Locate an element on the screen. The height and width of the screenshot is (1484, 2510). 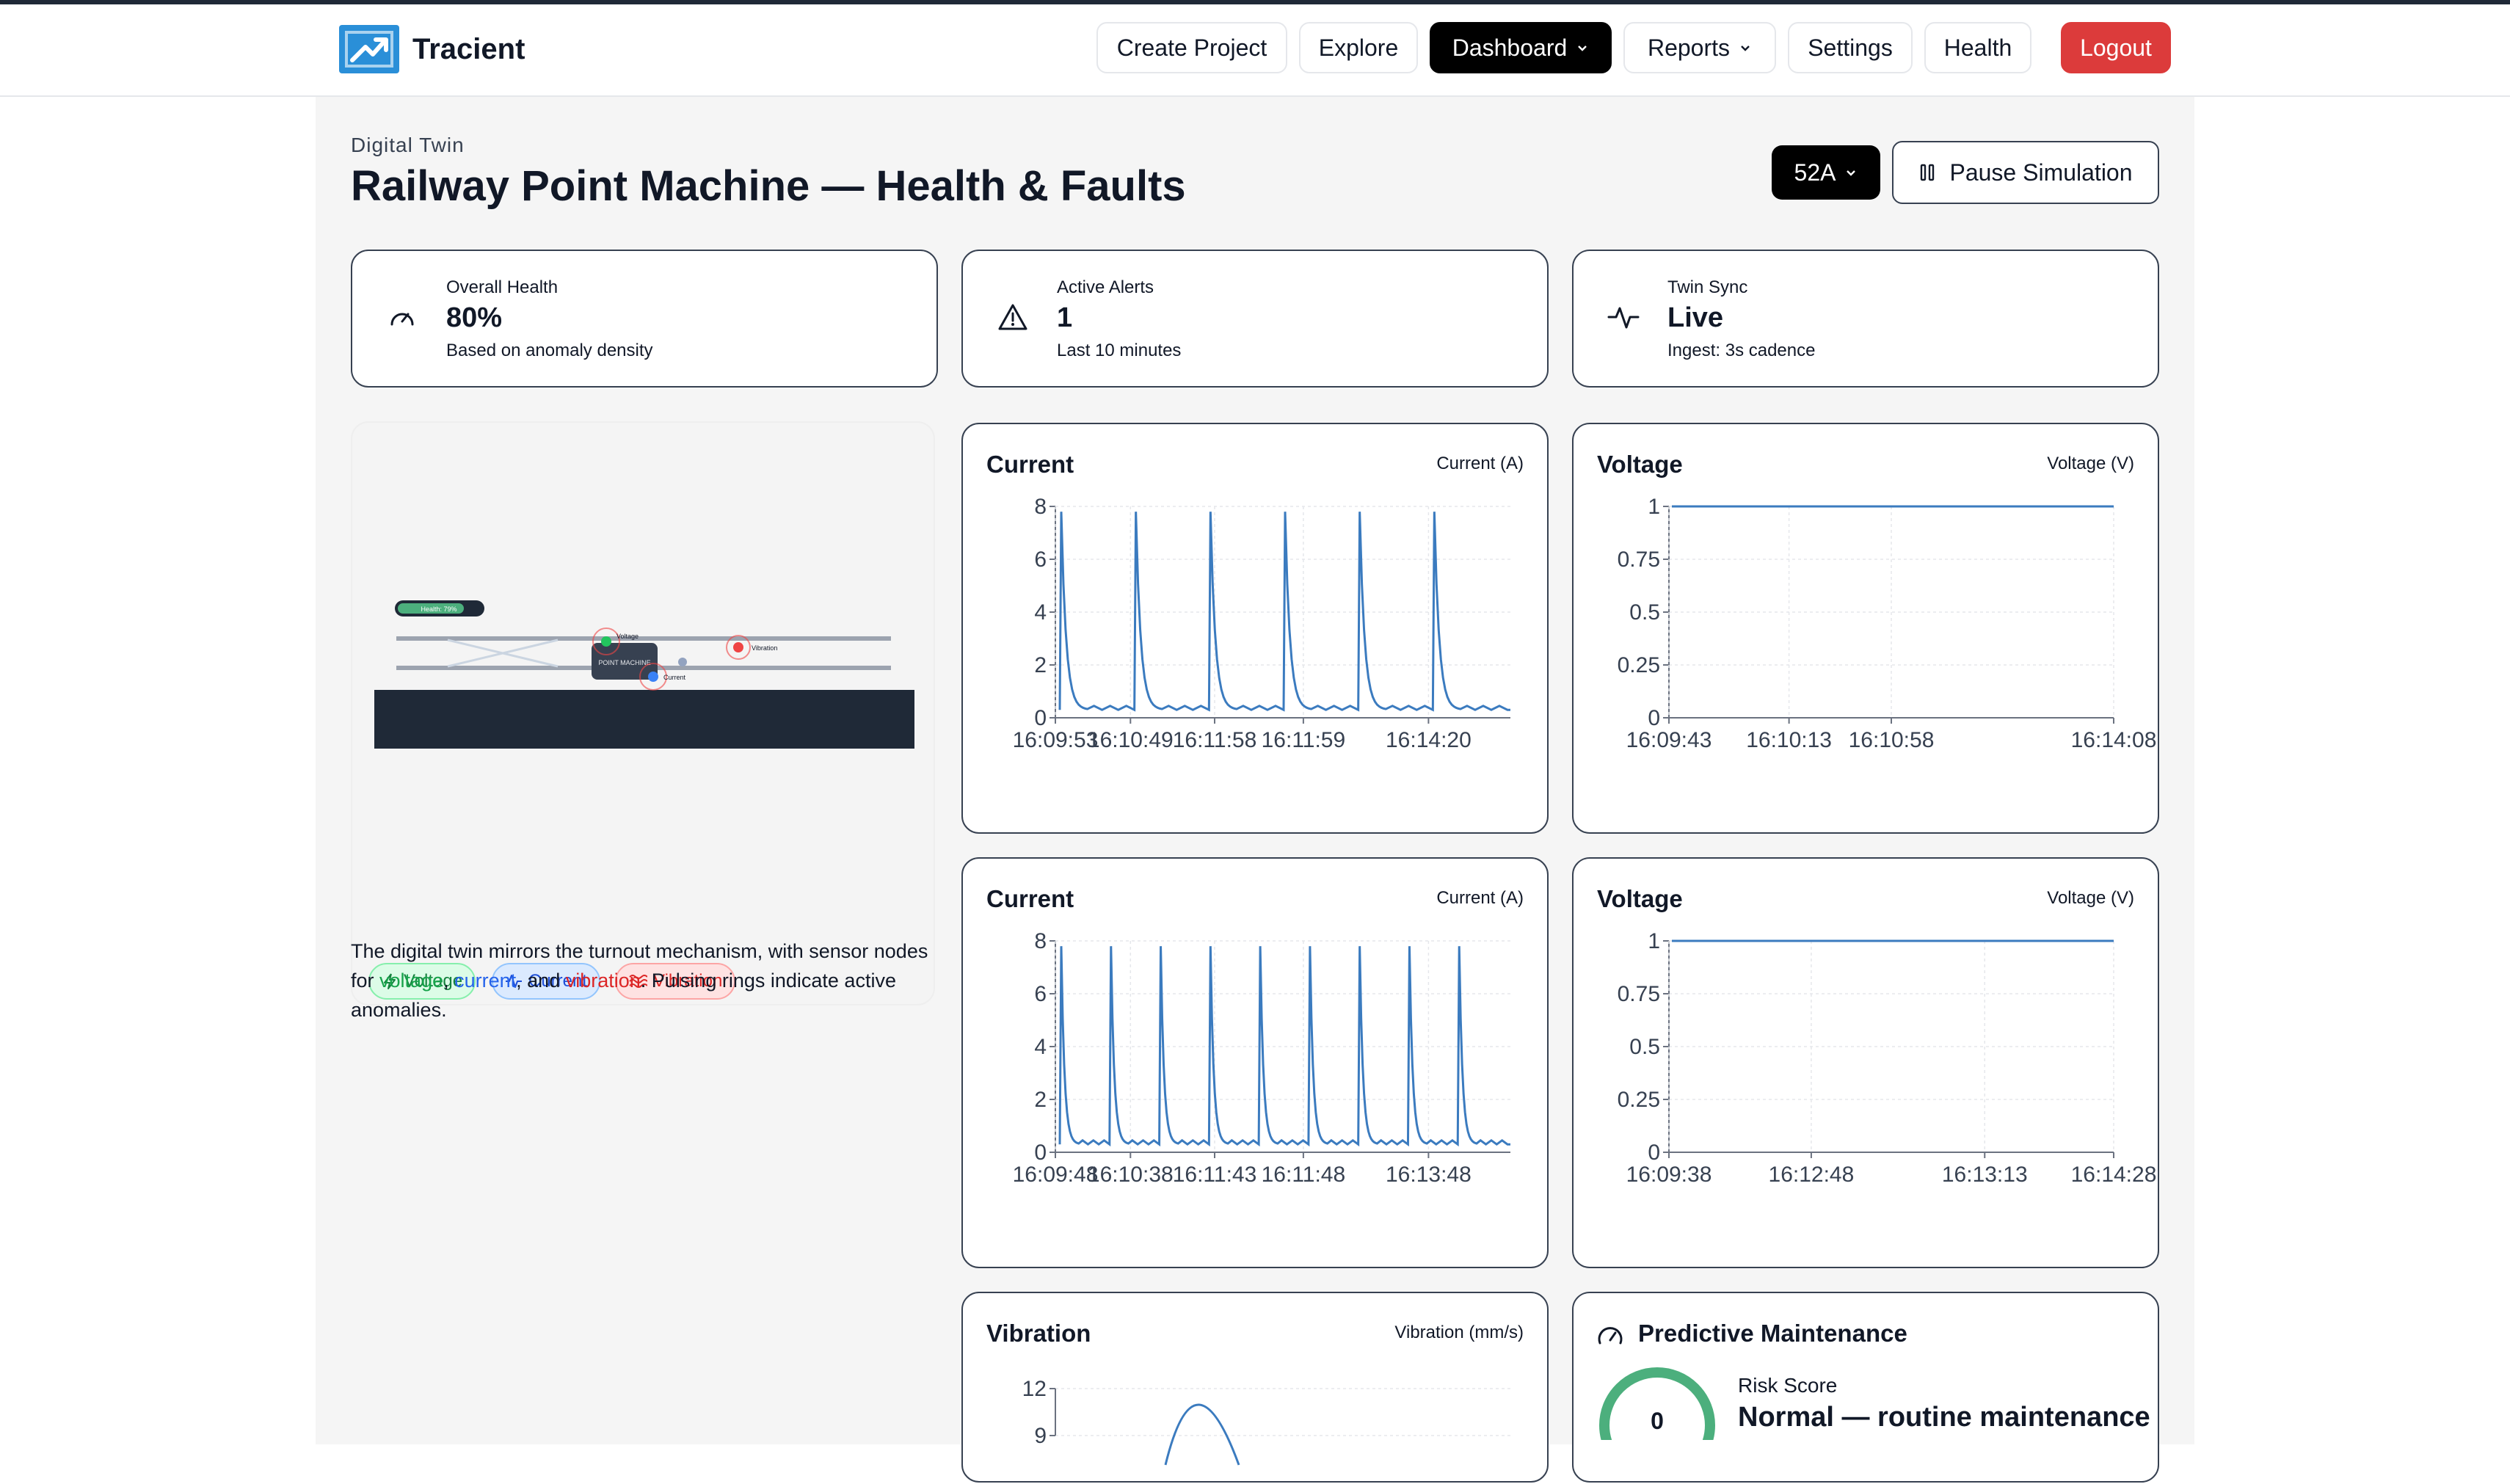
y-tick-label: 8 is located at coordinates (1040, 507).